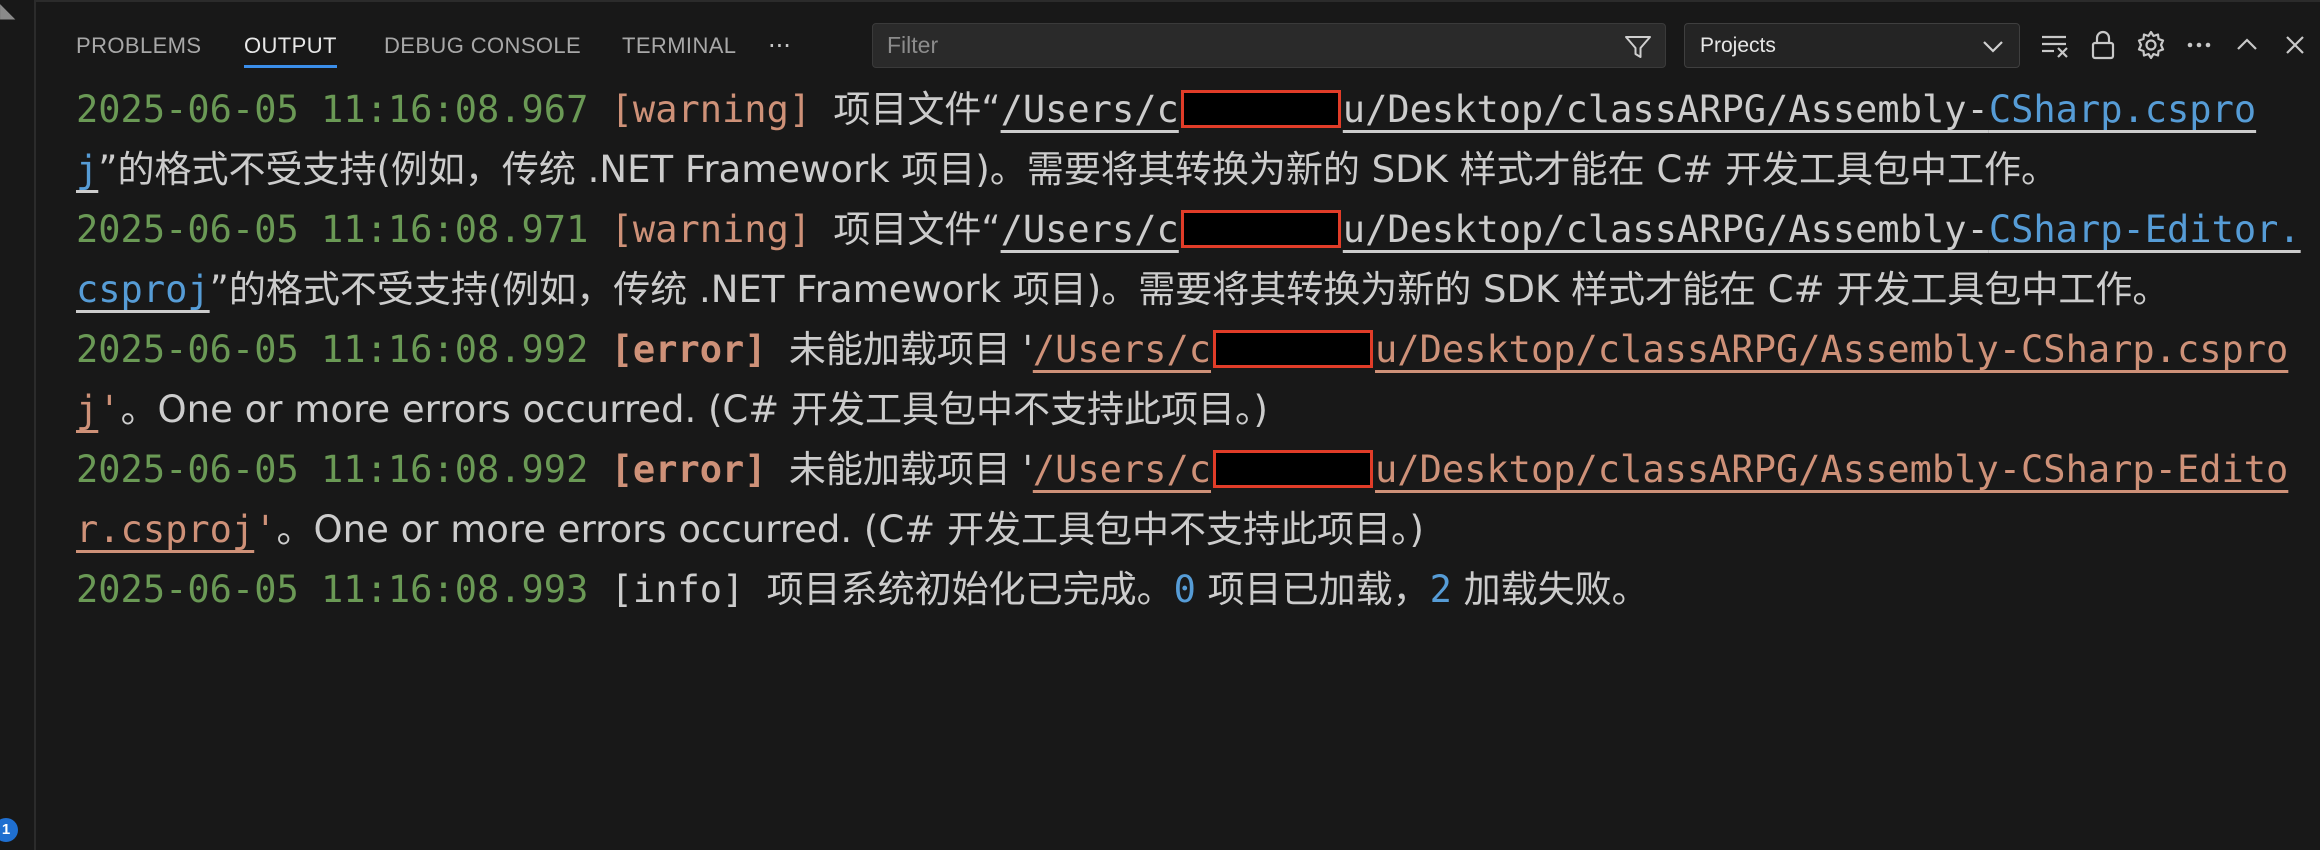  What do you see at coordinates (677, 589) in the screenshot?
I see `log-level: [info]` at bounding box center [677, 589].